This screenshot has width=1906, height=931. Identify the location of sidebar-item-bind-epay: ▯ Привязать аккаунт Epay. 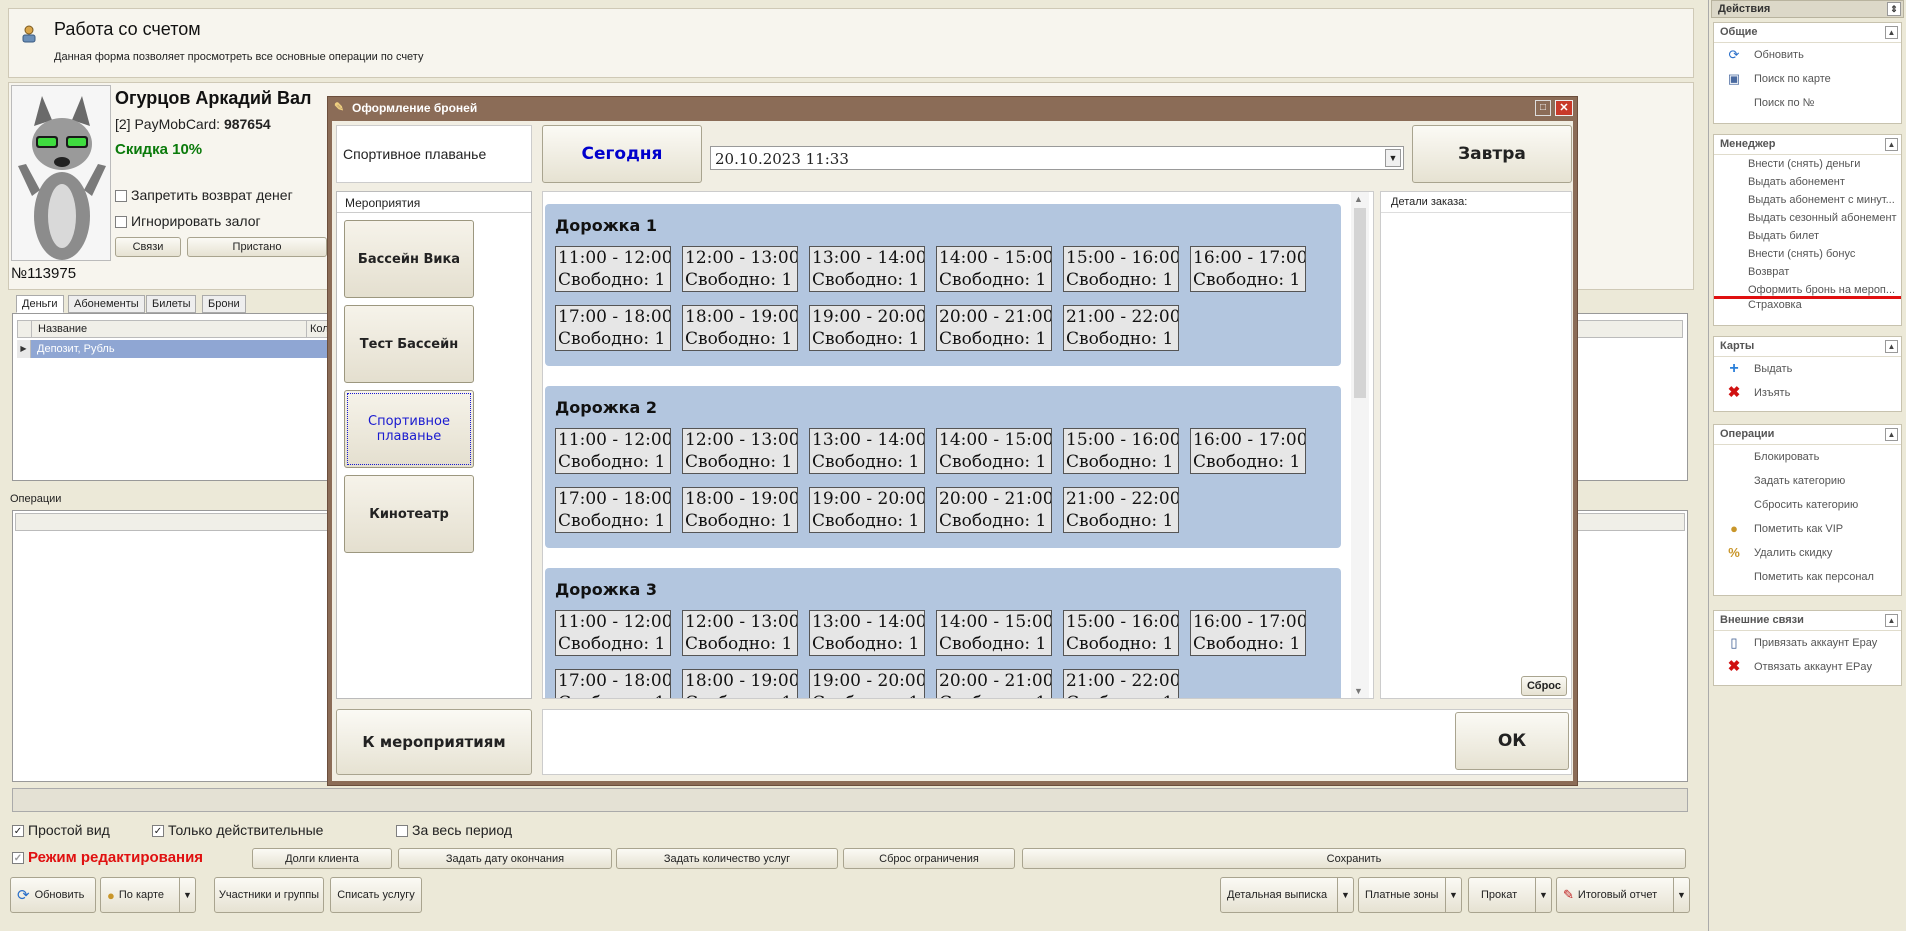
(1807, 643).